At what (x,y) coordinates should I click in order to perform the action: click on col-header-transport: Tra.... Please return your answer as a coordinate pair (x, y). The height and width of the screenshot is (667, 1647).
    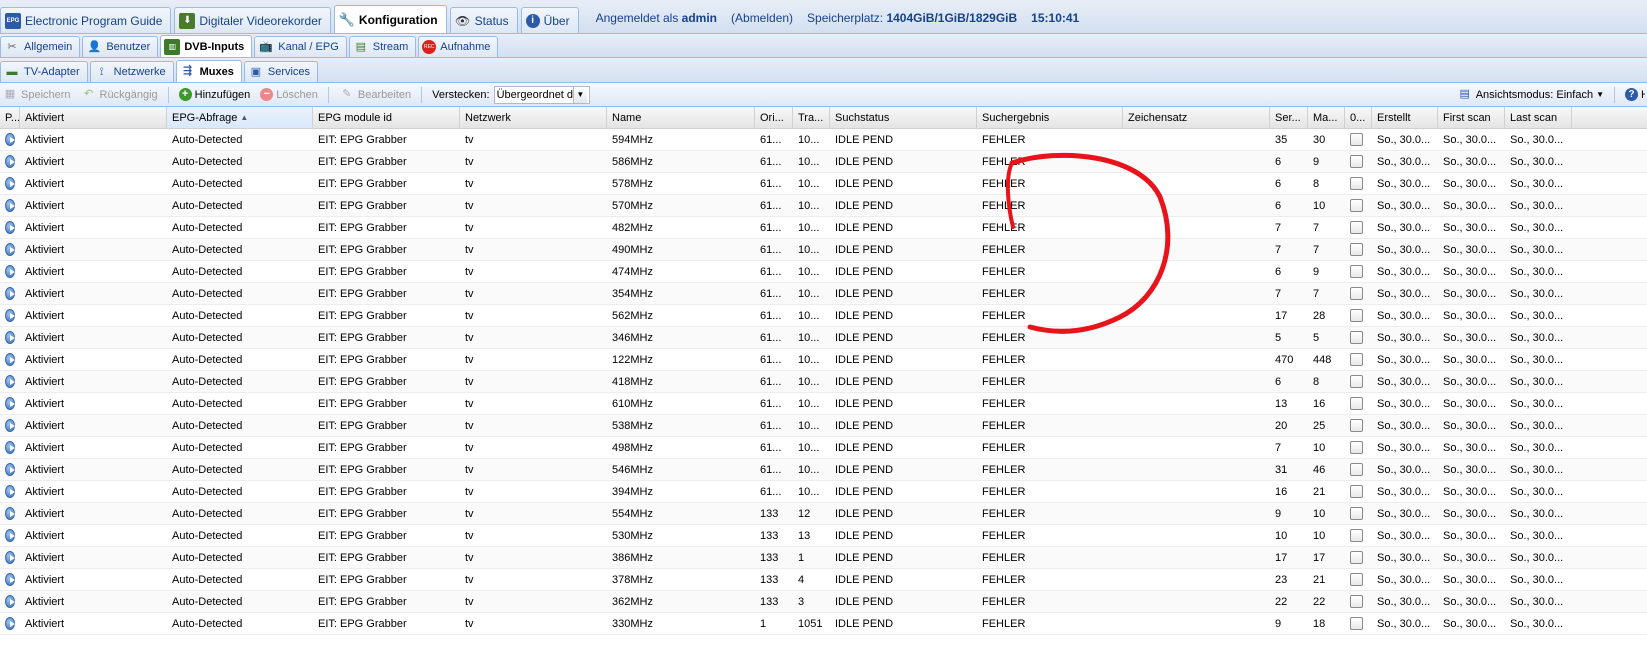
    Looking at the image, I should click on (811, 117).